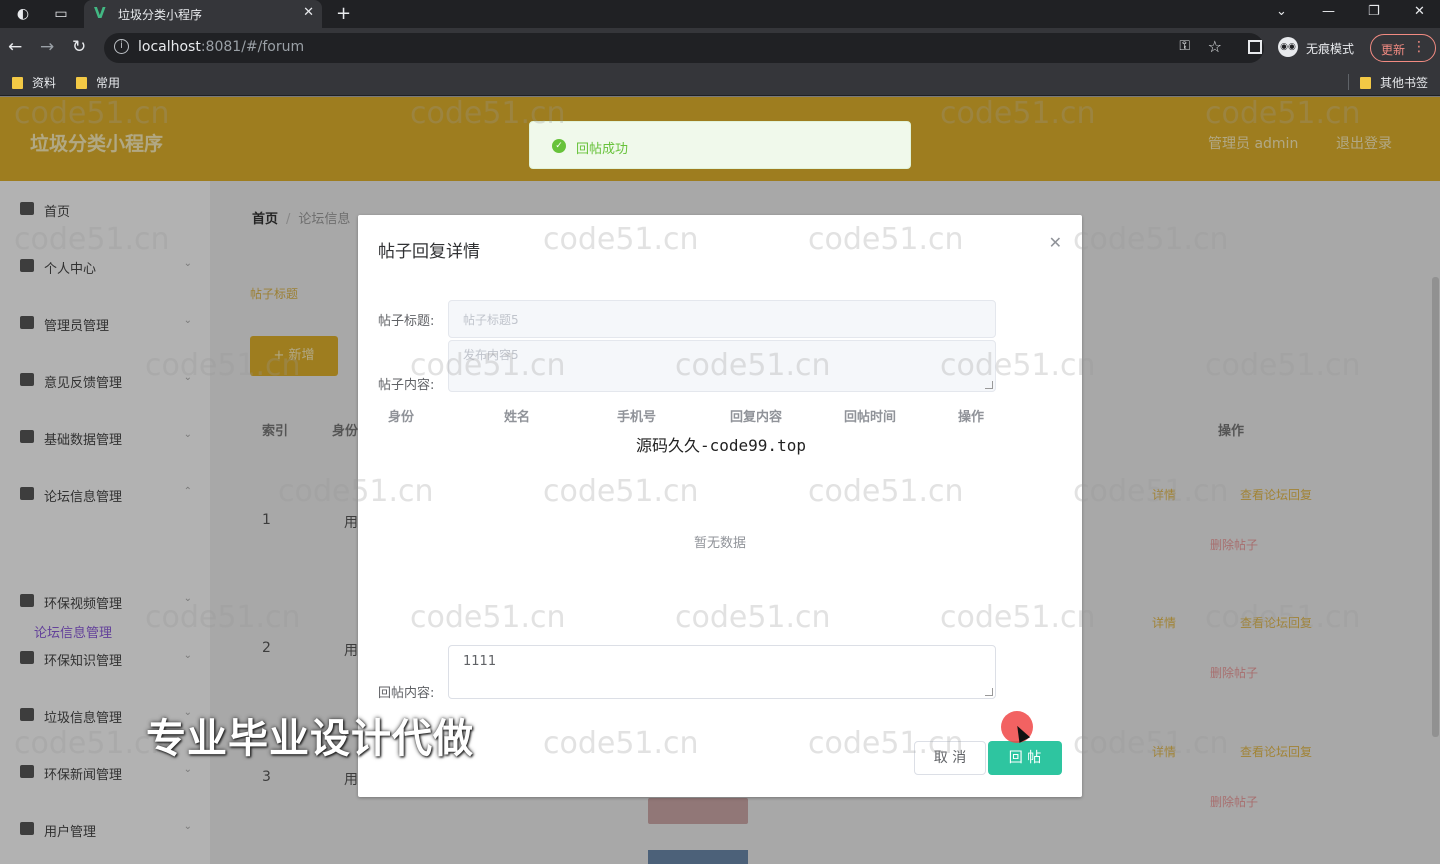  Describe the element at coordinates (971, 417) in the screenshot. I see `reply-column-ops: 操作` at that location.